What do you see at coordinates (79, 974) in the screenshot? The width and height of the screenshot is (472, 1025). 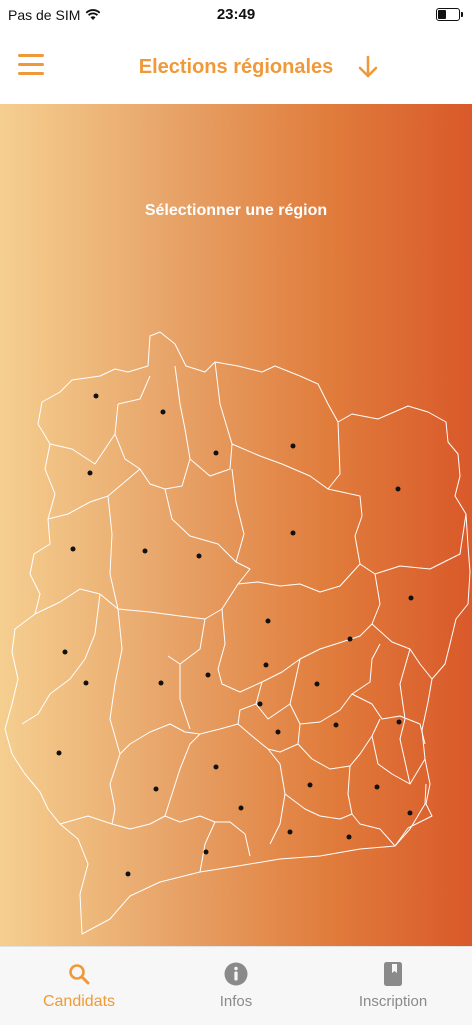 I see `search-icon` at bounding box center [79, 974].